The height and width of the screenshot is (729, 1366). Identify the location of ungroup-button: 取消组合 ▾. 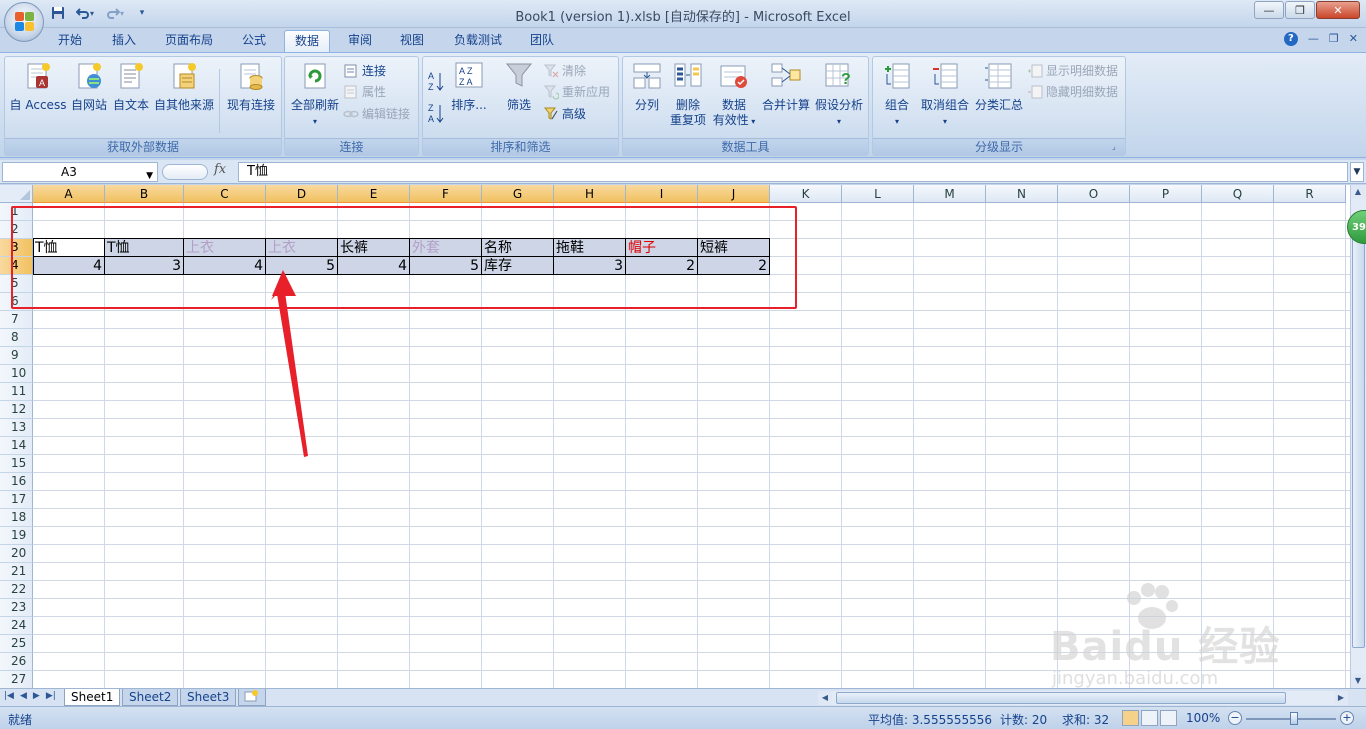
(945, 94).